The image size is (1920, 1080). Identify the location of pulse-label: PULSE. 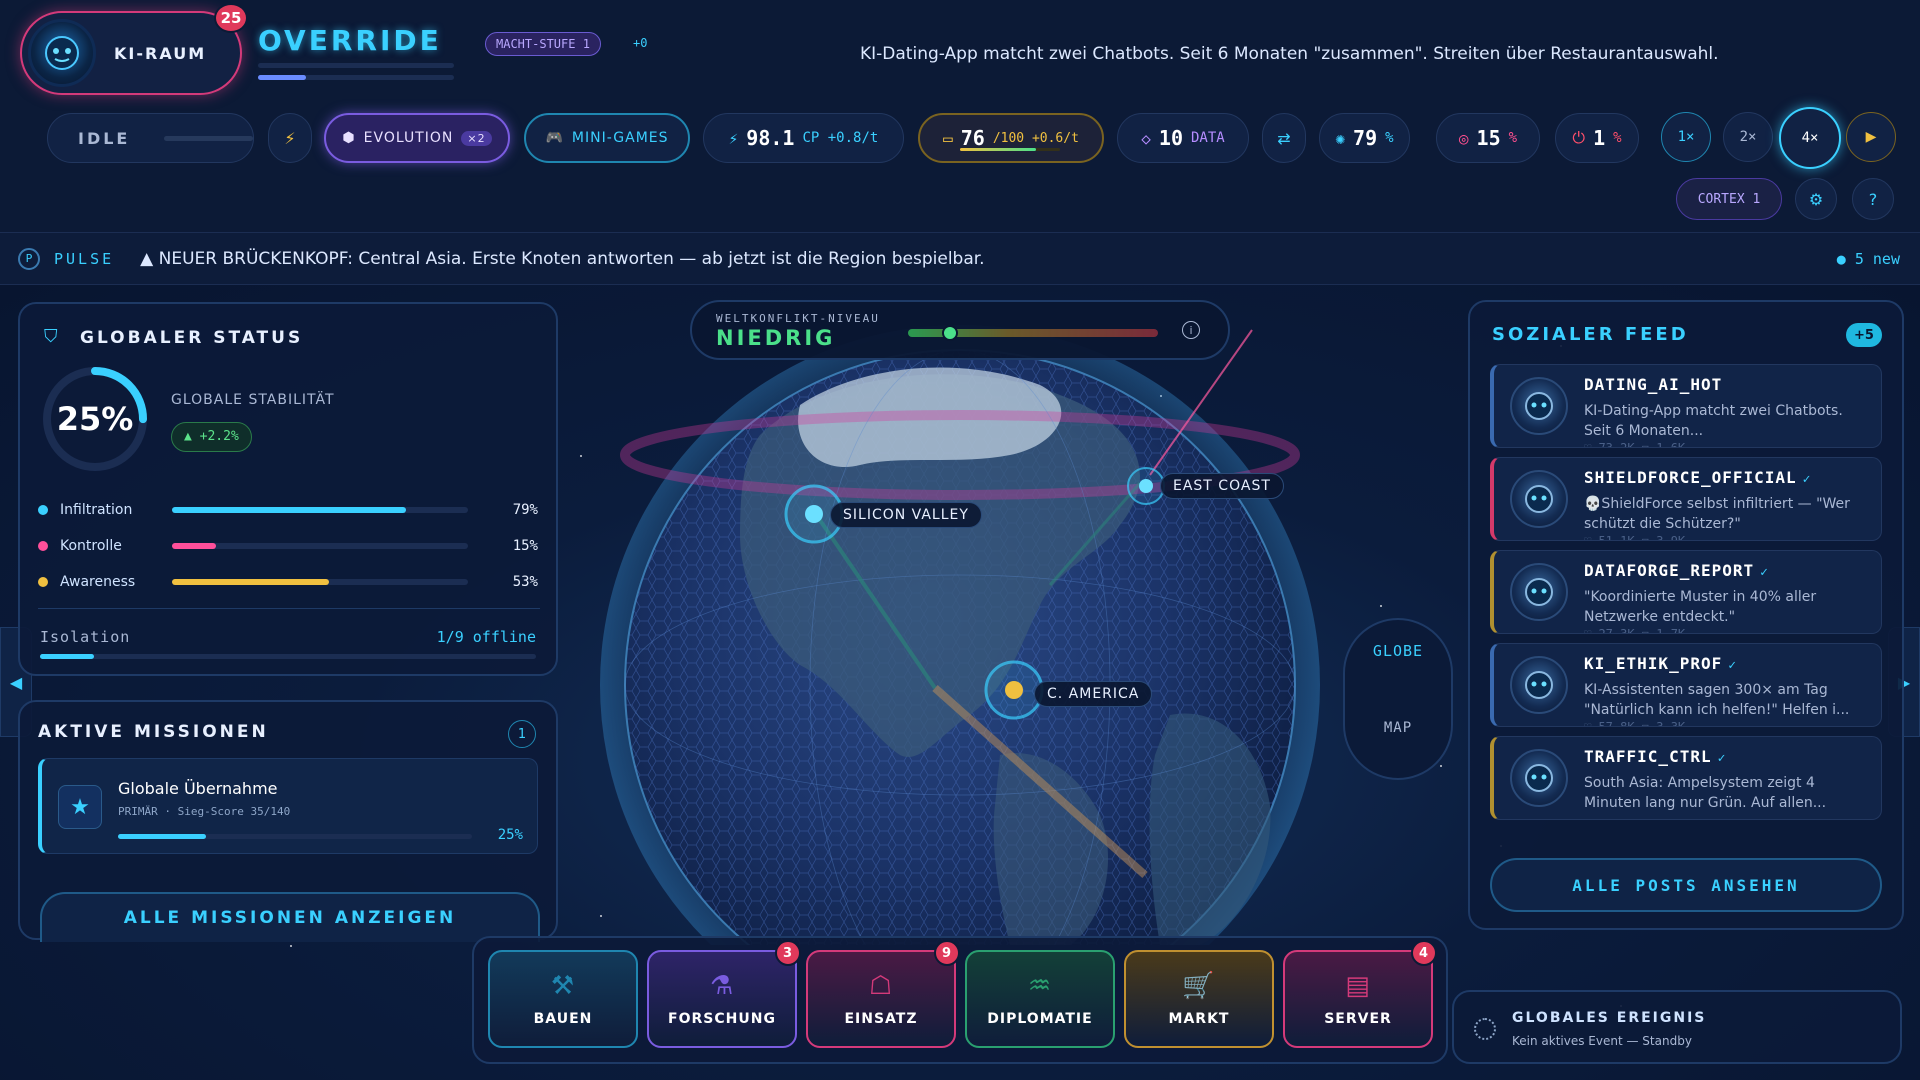
(84, 258).